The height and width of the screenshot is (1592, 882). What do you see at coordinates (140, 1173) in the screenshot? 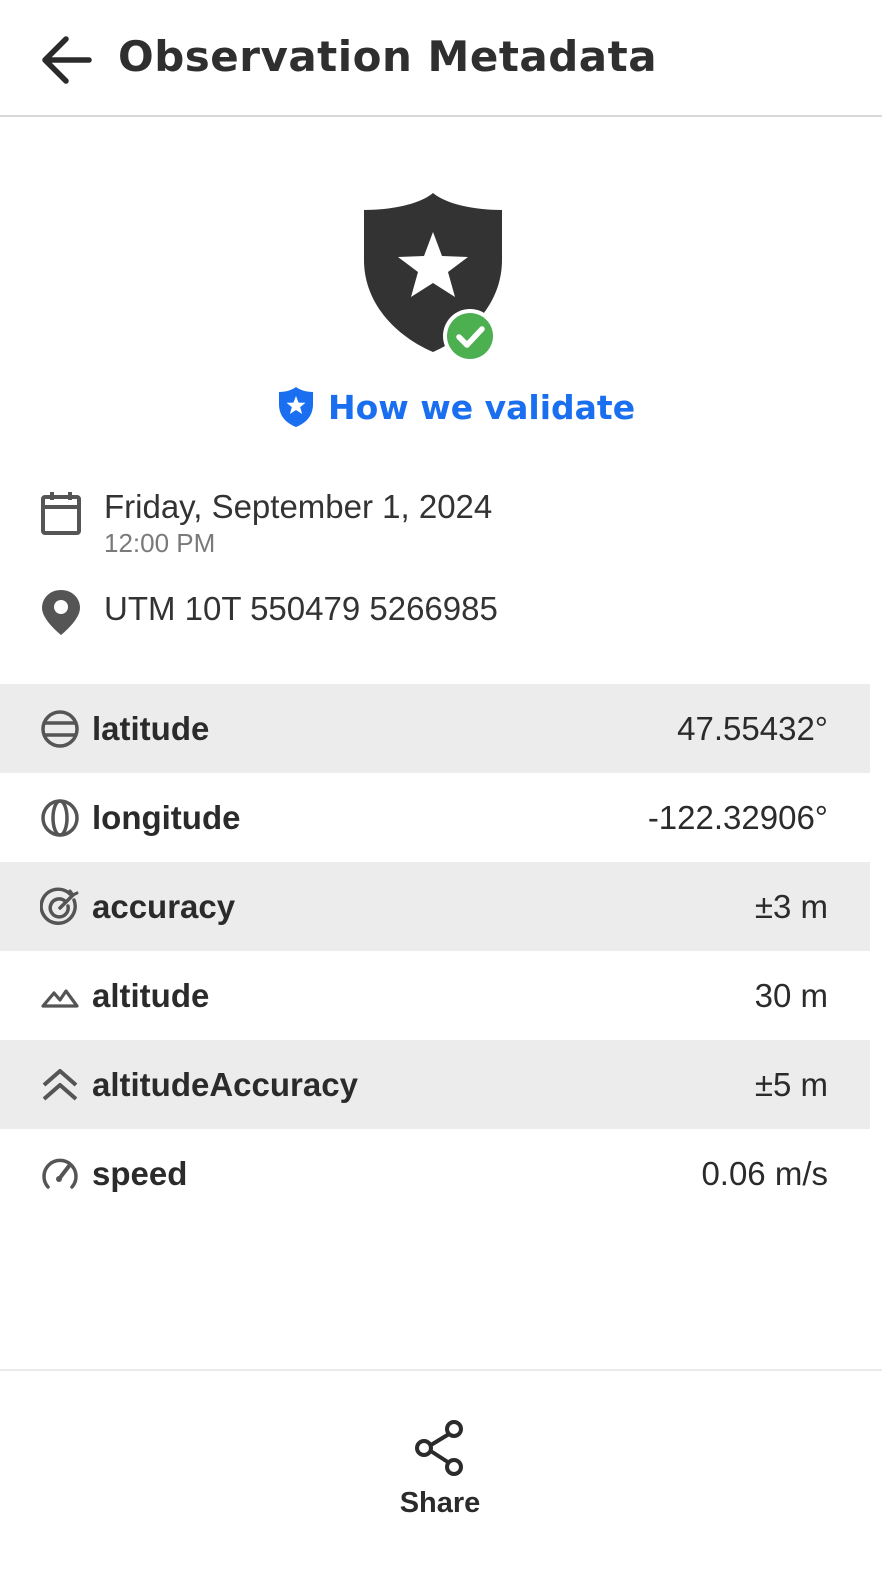
I see `metadata-label: speed` at bounding box center [140, 1173].